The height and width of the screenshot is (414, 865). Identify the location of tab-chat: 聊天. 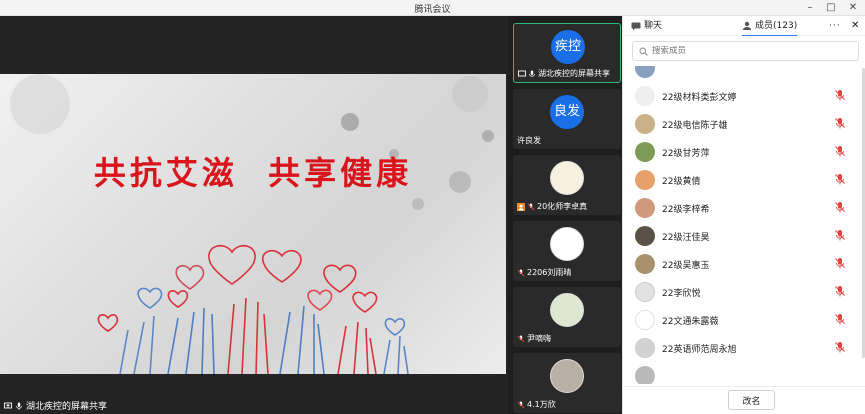
(646, 26).